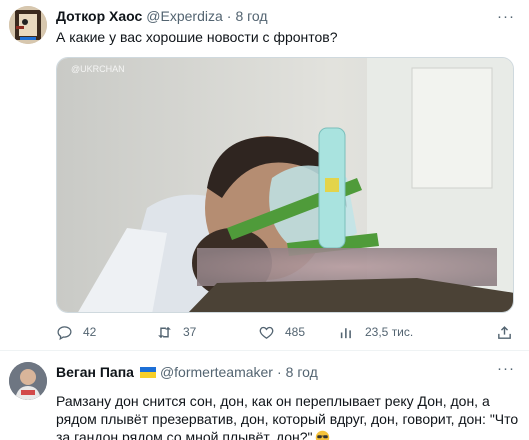 The height and width of the screenshot is (440, 529). I want to click on share-button, so click(504, 332).